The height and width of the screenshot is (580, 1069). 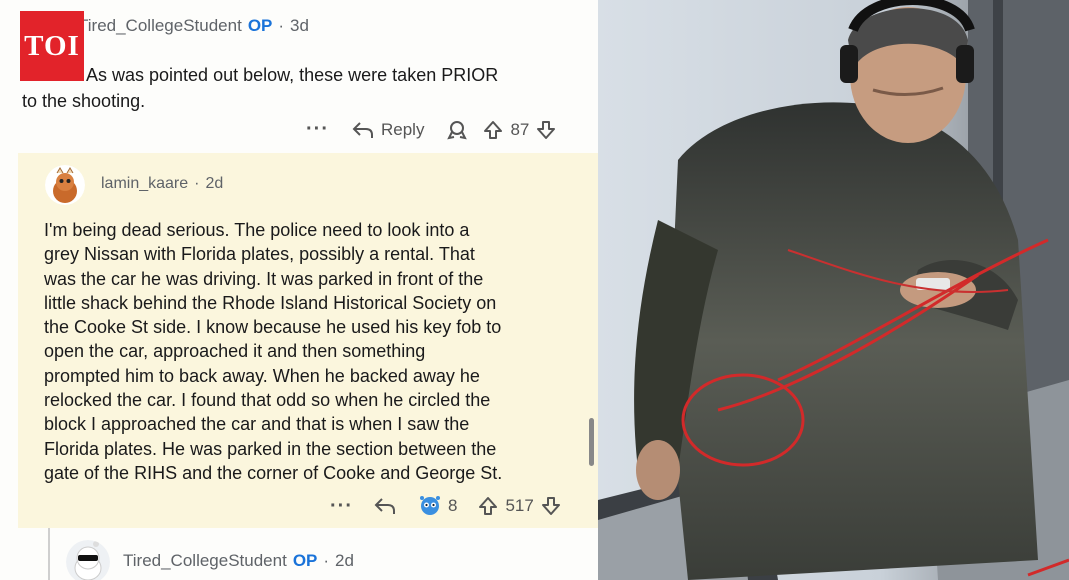 I want to click on toi-logo: TOI, so click(x=52, y=46).